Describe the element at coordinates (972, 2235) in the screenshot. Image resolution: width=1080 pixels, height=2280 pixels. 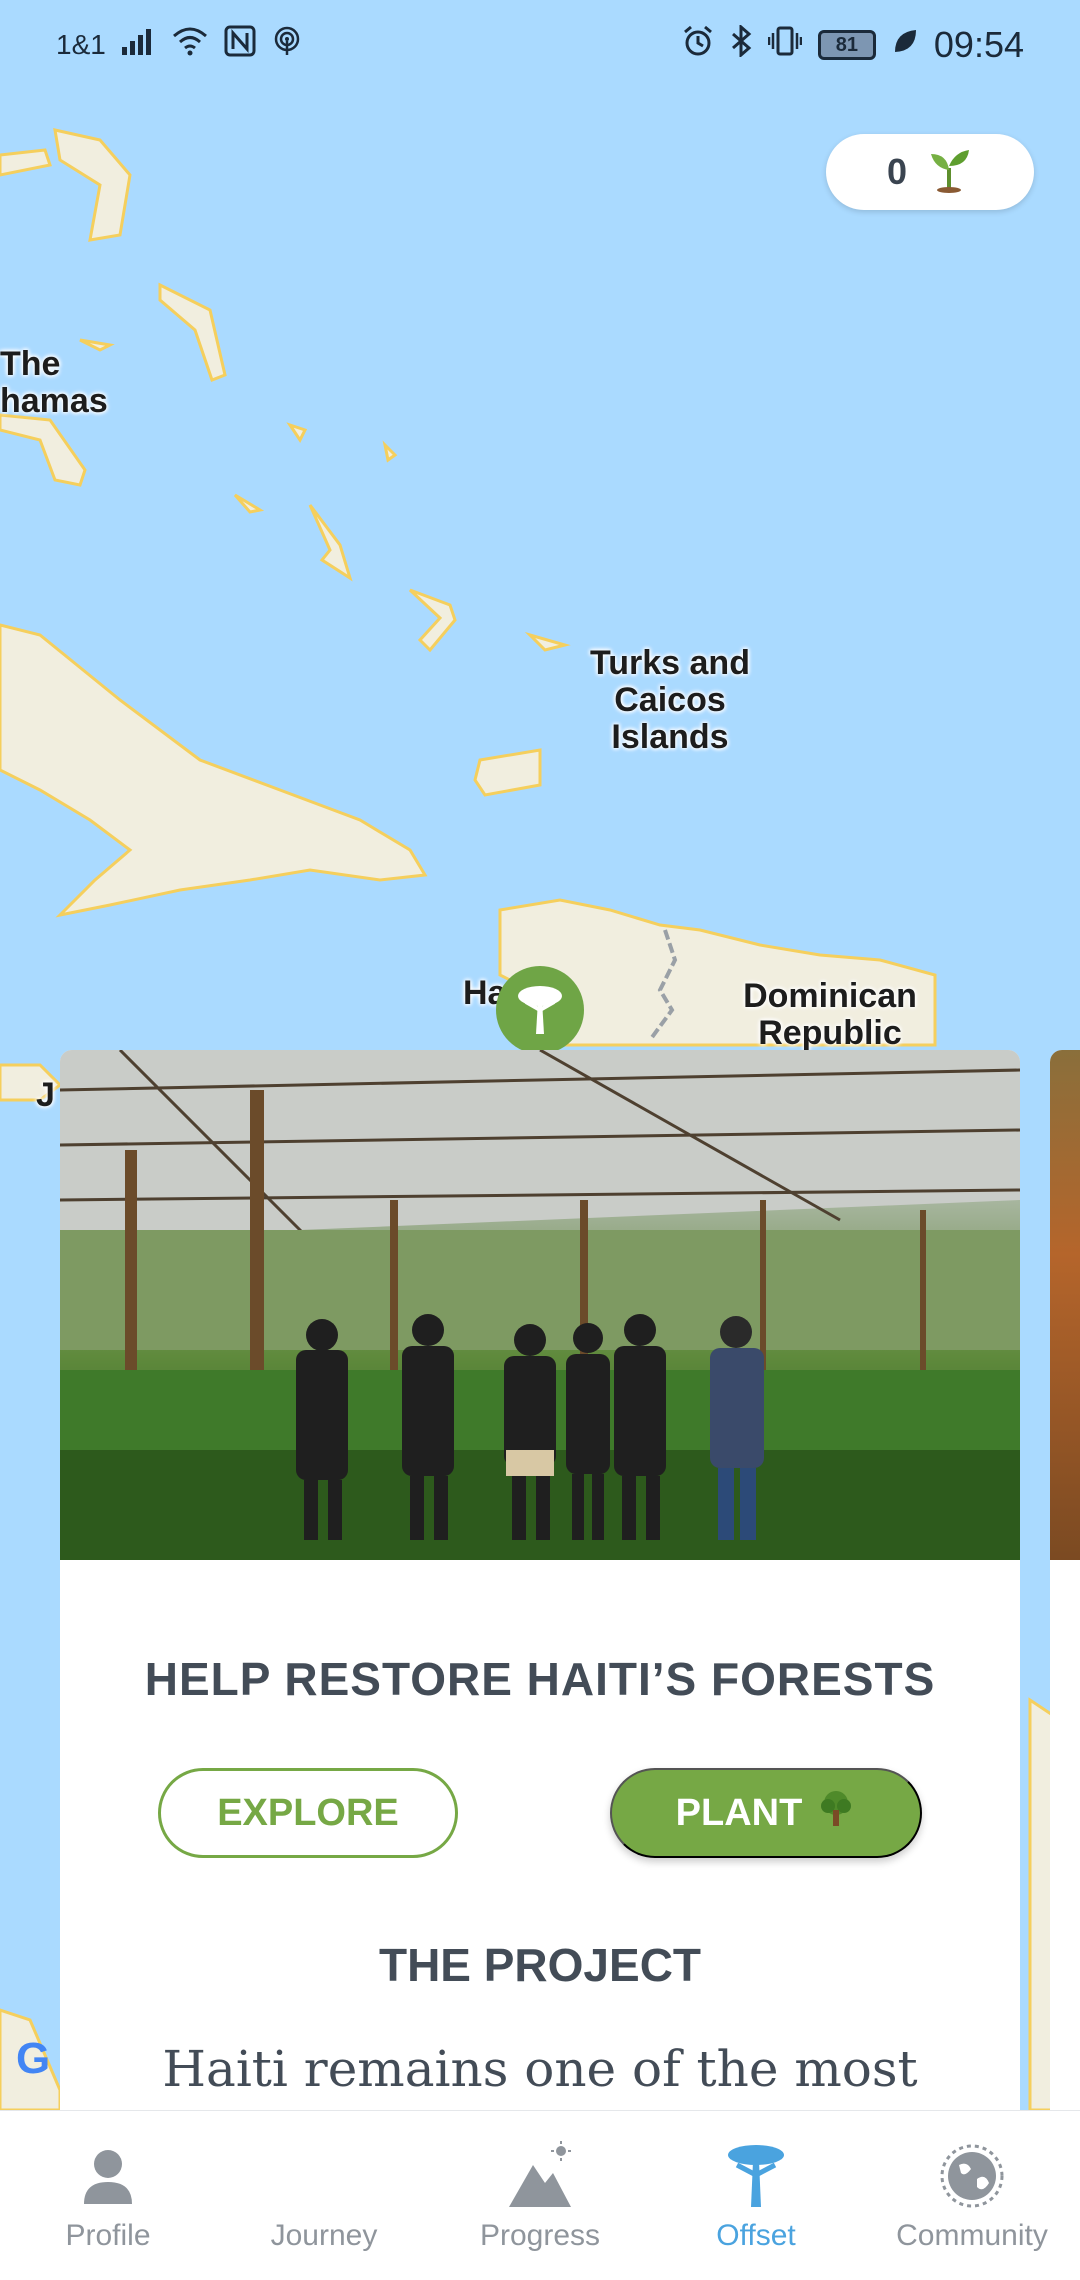
I see `nav-label: Community` at that location.